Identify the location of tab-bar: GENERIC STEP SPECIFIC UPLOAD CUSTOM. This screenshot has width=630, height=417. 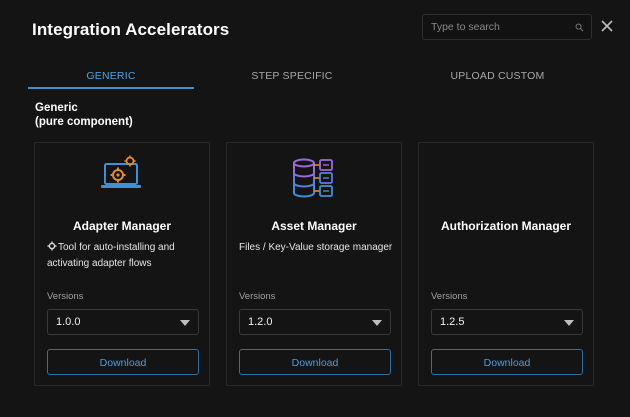
(313, 77).